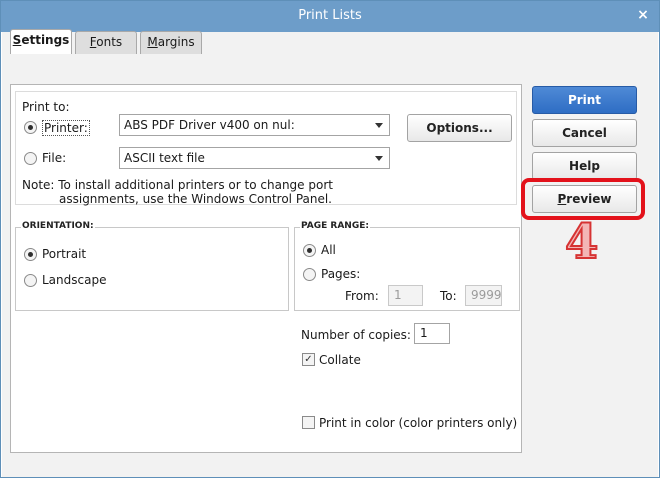  What do you see at coordinates (109, 42) in the screenshot?
I see `tab-fonts-label: onts` at bounding box center [109, 42].